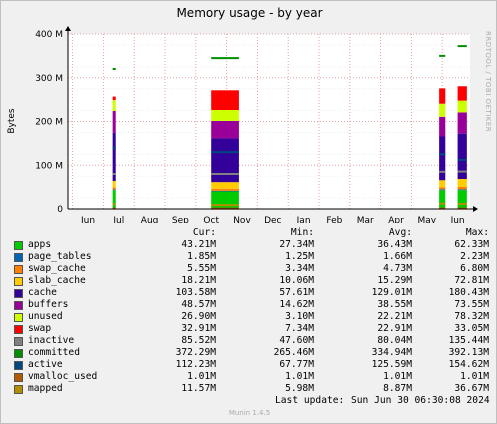 The width and height of the screenshot is (497, 424). What do you see at coordinates (251, 281) in the screenshot?
I see `legend-row-slab-cache: slab_cache 18.21M 10.06M 15.29M 72.81M` at bounding box center [251, 281].